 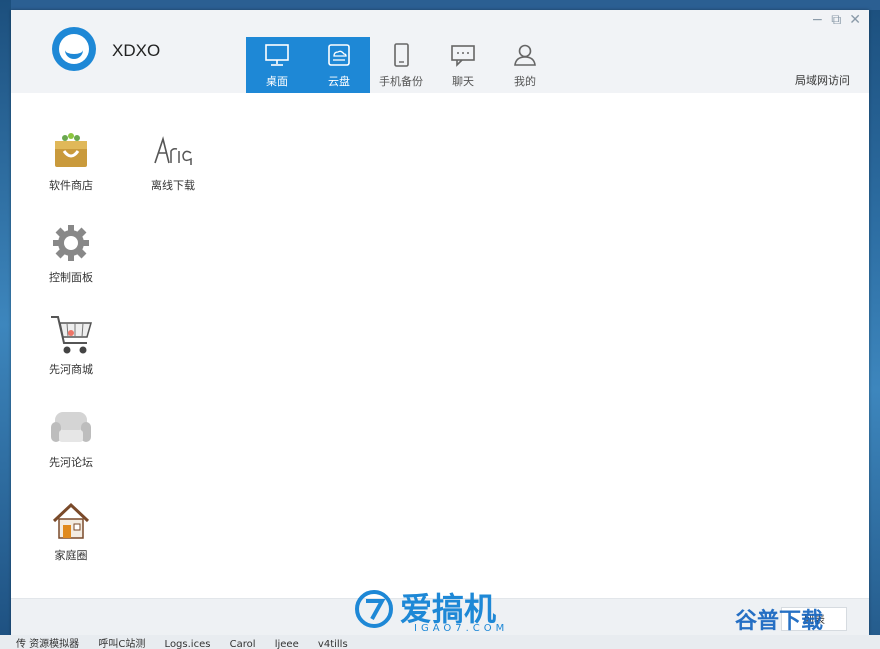 What do you see at coordinates (71, 462) in the screenshot?
I see `app-label: 先河论坛` at bounding box center [71, 462].